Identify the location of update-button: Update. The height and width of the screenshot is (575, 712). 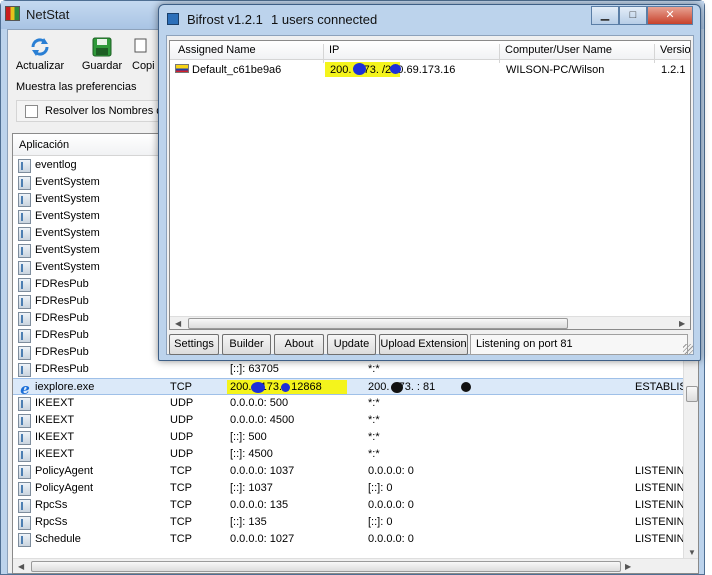
(351, 344).